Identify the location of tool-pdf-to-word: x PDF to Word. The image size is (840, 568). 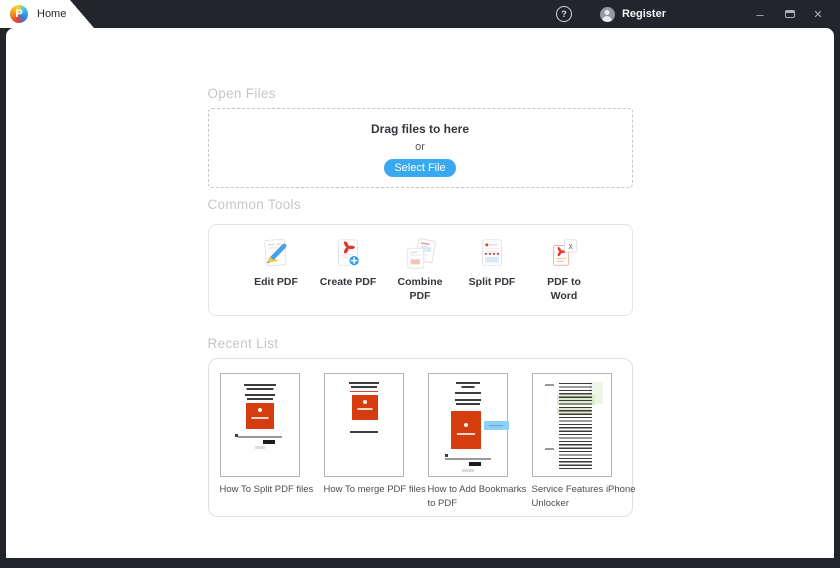
(564, 276).